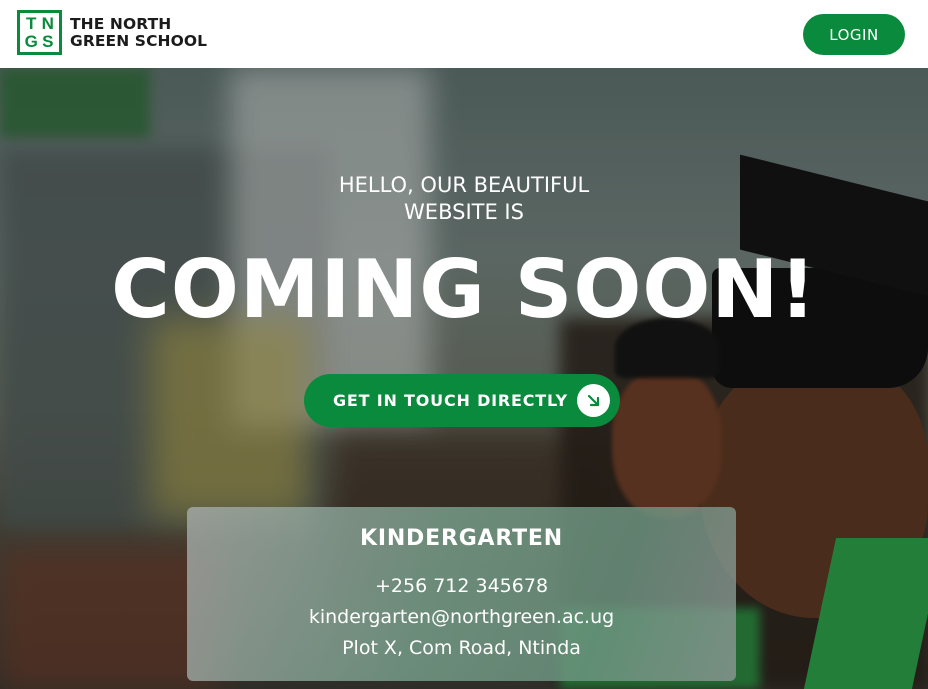 The height and width of the screenshot is (689, 928). Describe the element at coordinates (461, 538) in the screenshot. I see `card-title: KINDERGARTEN` at that location.